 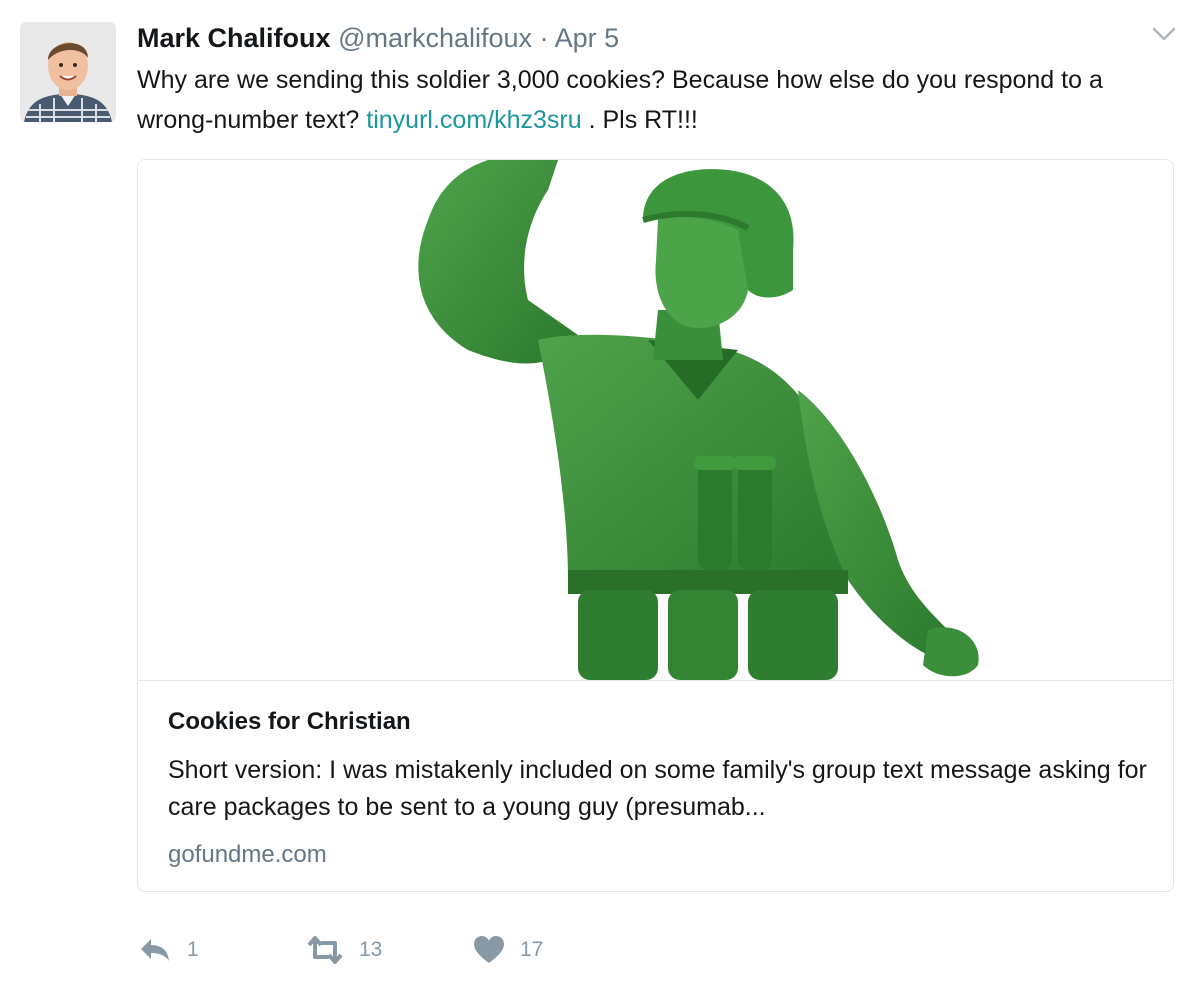 I want to click on caret-down-icon, so click(x=1164, y=34).